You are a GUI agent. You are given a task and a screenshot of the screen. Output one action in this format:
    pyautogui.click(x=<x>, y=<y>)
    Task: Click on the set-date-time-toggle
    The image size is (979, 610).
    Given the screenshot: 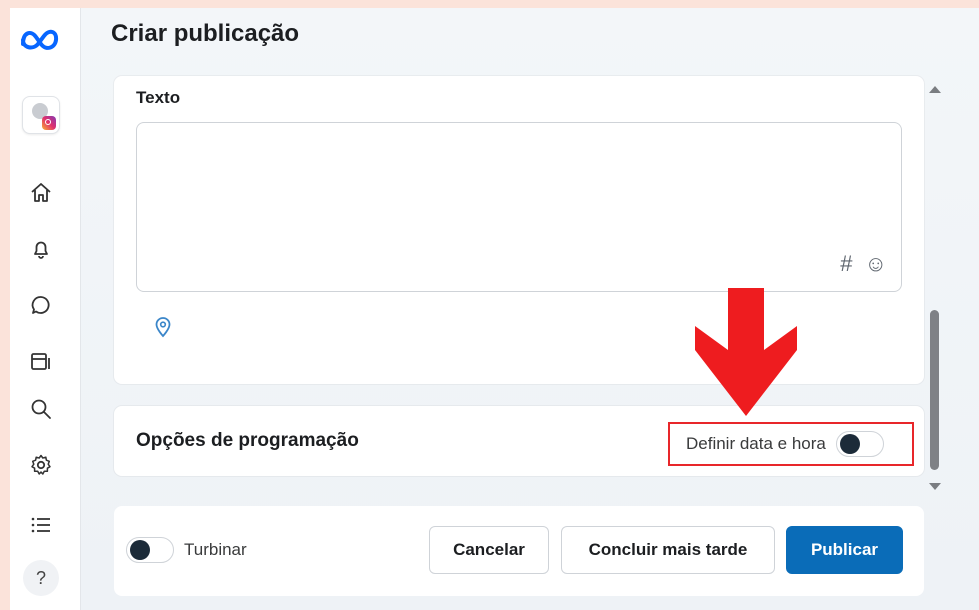 What is the action you would take?
    pyautogui.click(x=859, y=444)
    